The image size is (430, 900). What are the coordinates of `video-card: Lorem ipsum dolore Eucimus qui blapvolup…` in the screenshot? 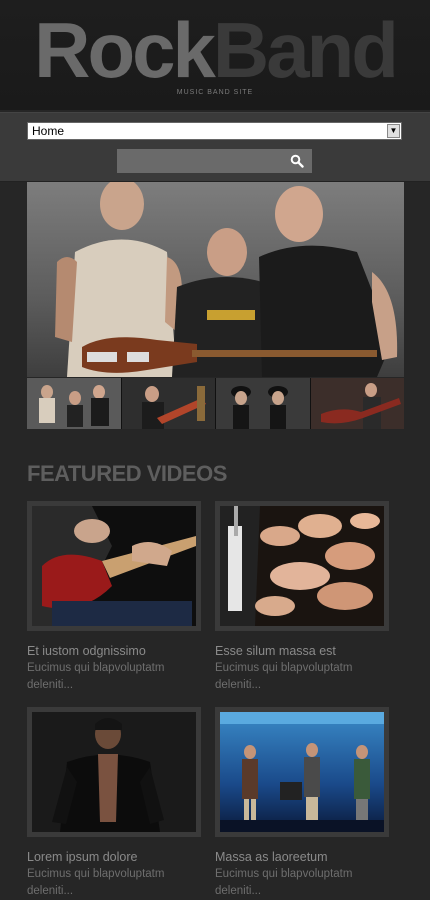 It's located at (114, 803).